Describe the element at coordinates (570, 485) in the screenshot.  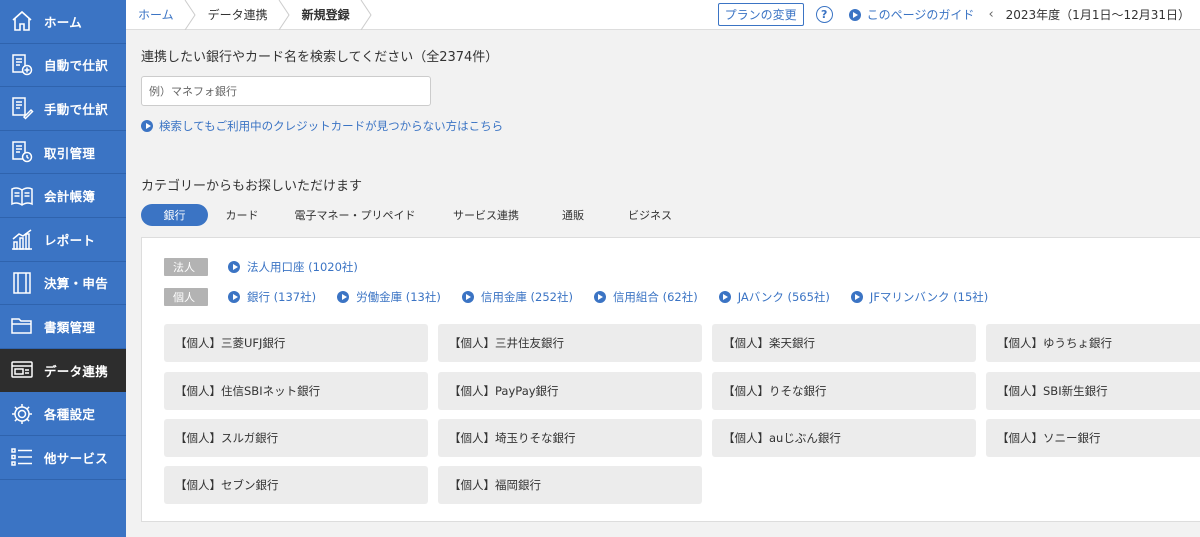
I see `bank-item: 【個人】福岡銀行` at that location.